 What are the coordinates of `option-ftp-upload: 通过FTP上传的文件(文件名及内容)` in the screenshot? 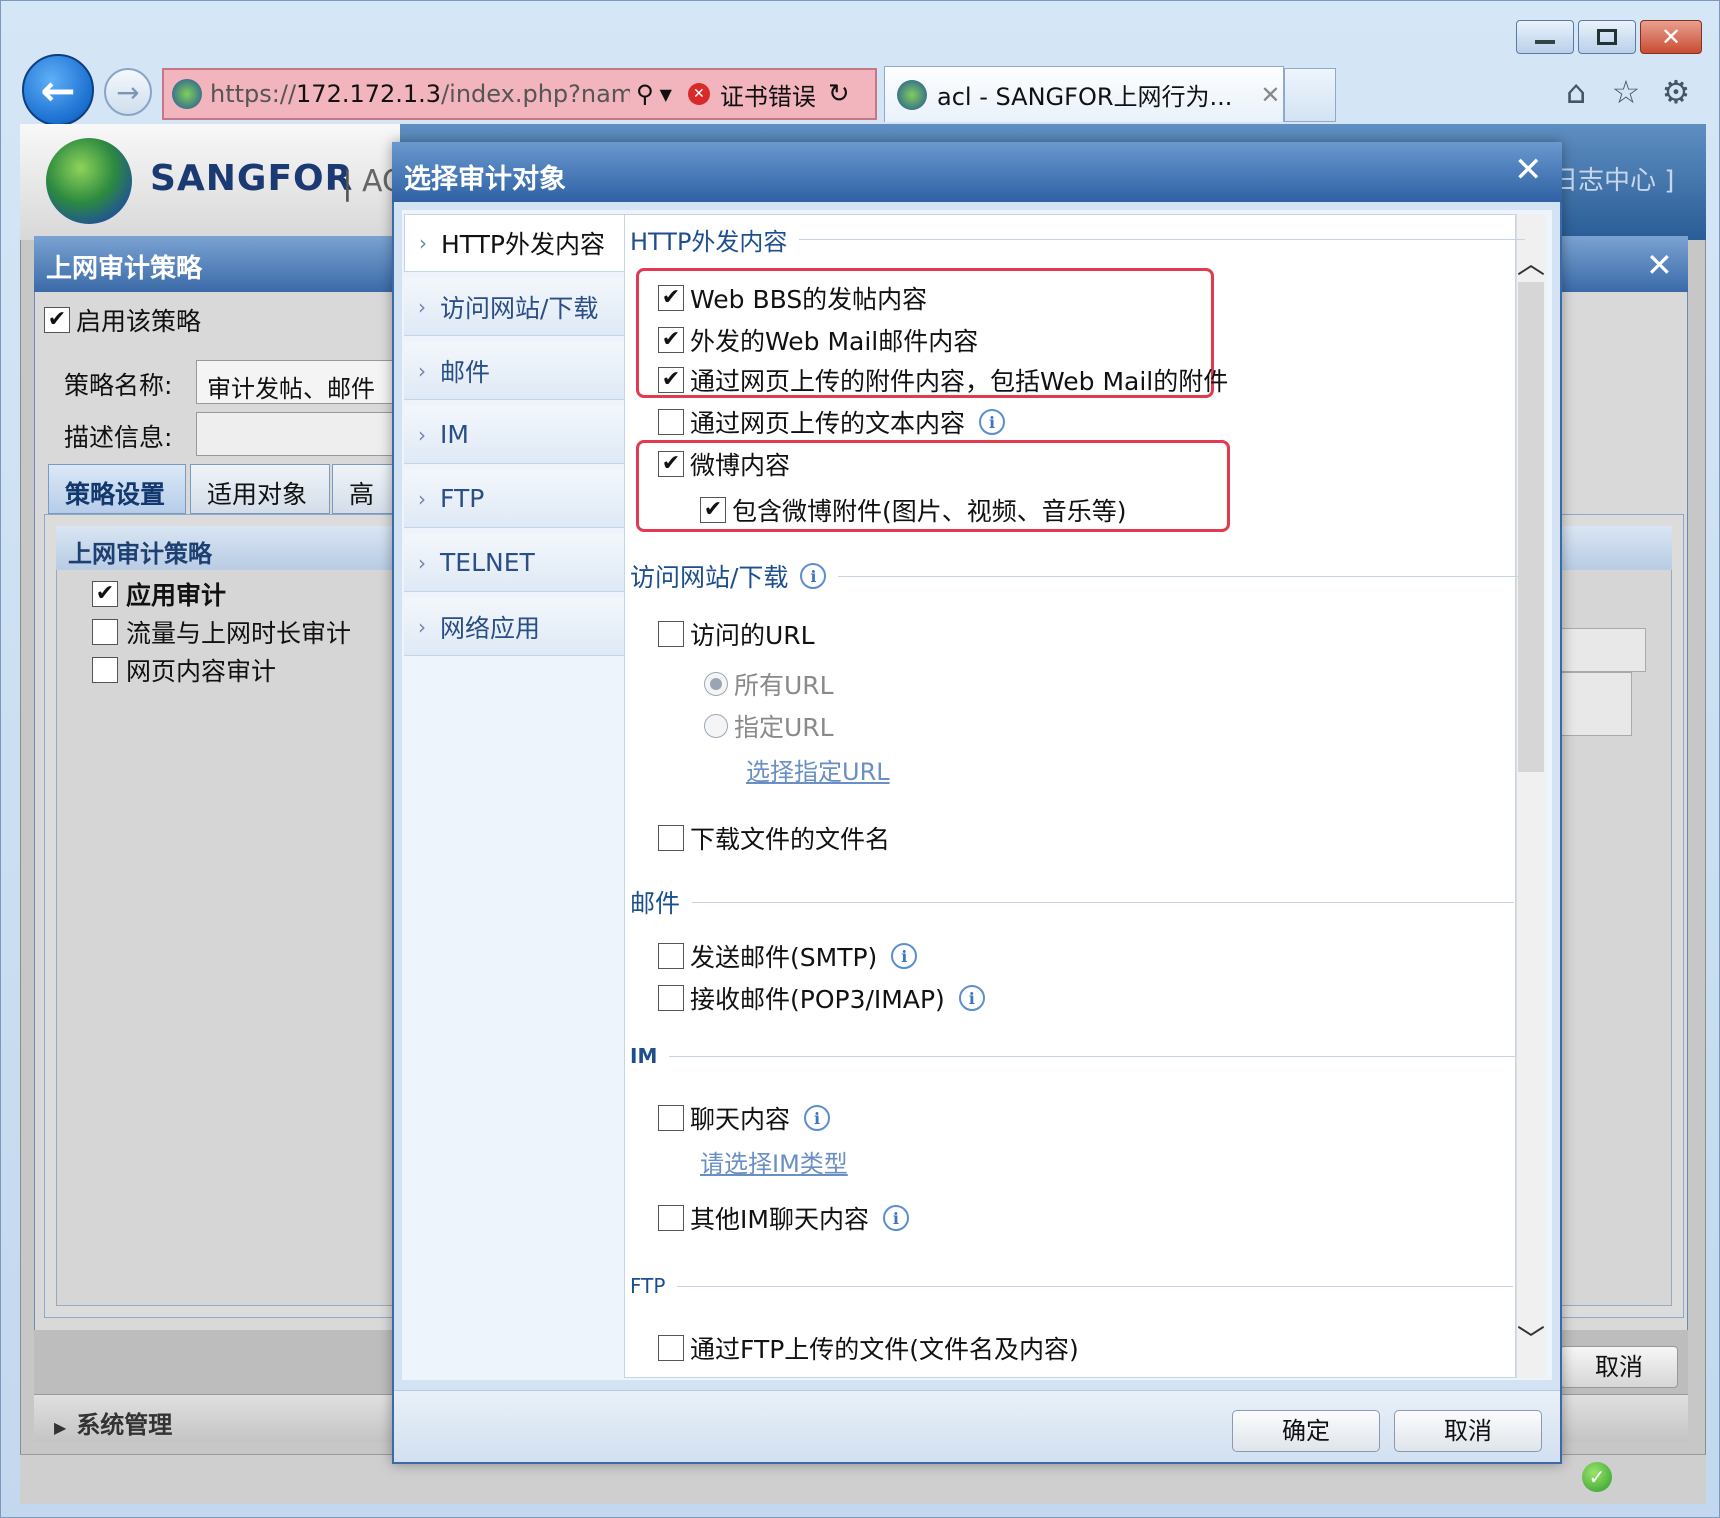 It's located at (868, 1348).